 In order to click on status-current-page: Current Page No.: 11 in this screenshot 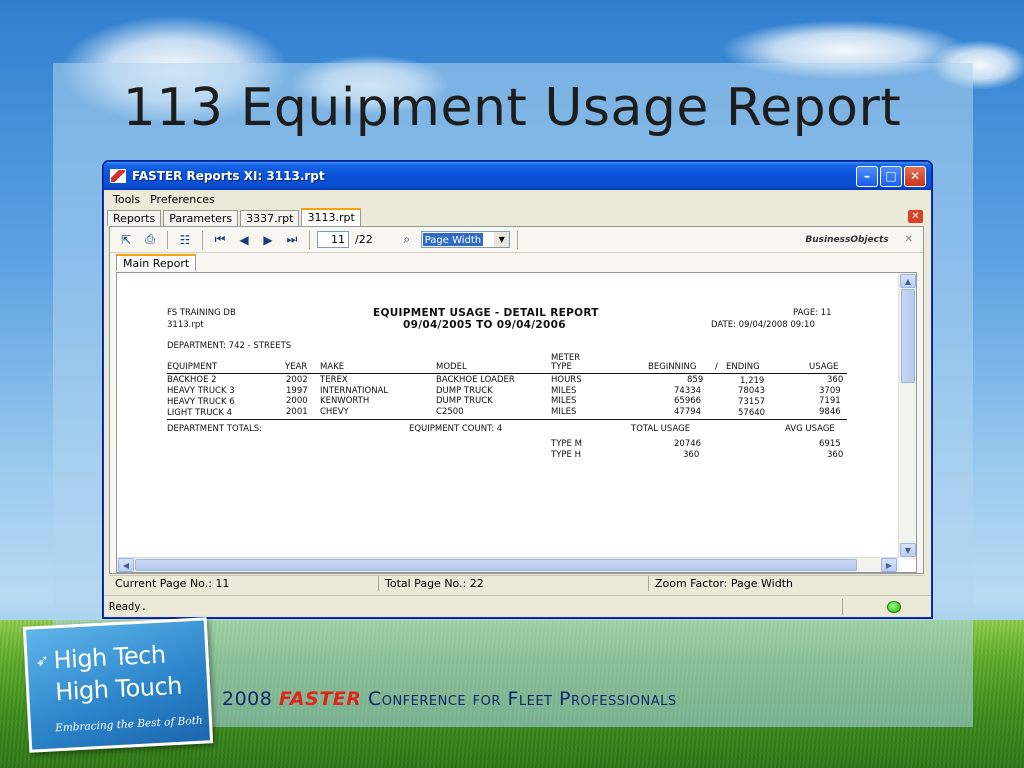, I will do `click(244, 583)`.